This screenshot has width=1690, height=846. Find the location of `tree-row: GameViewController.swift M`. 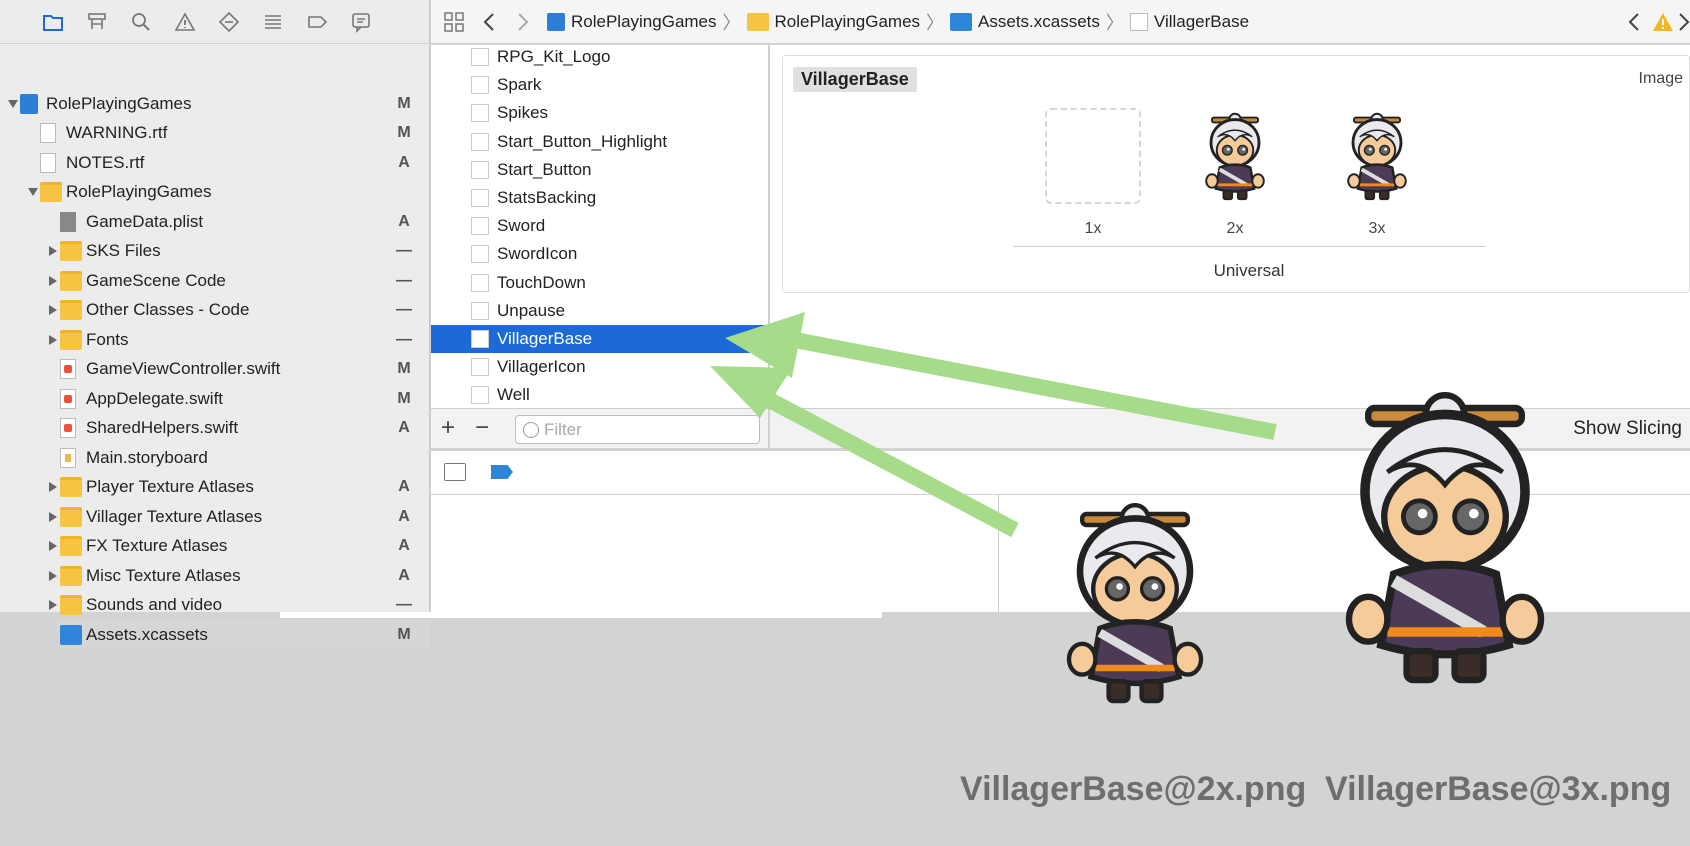

tree-row: GameViewController.swift M is located at coordinates (215, 369).